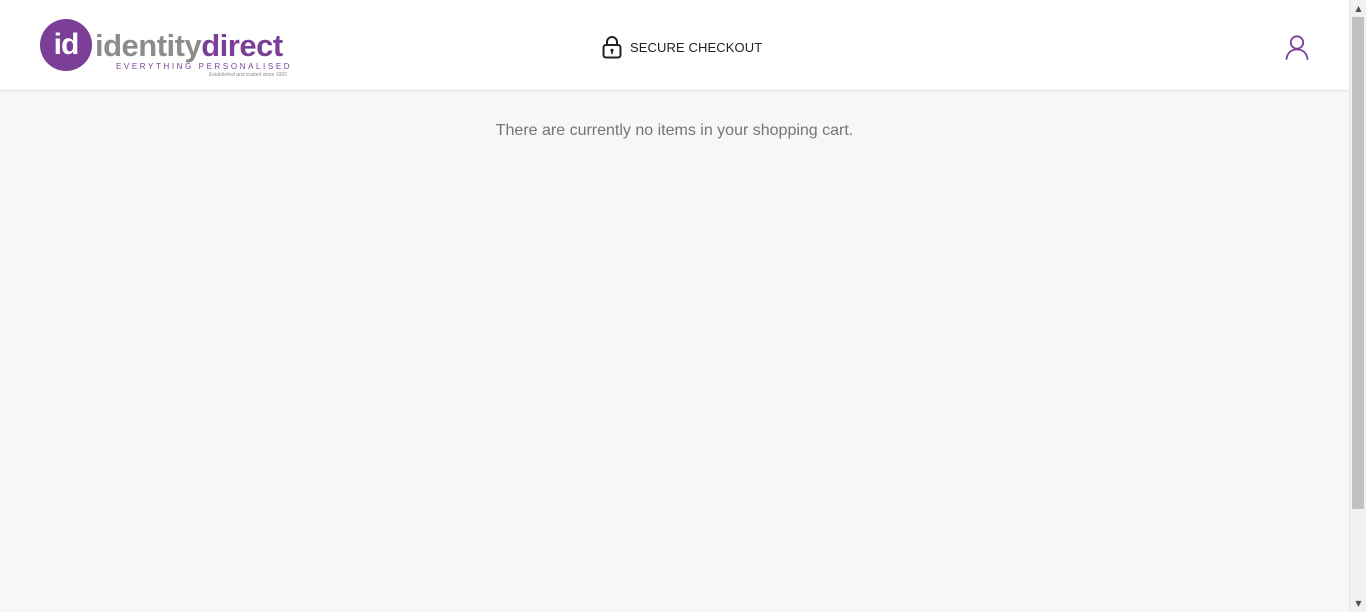 The height and width of the screenshot is (612, 1366). I want to click on account-button, so click(1297, 47).